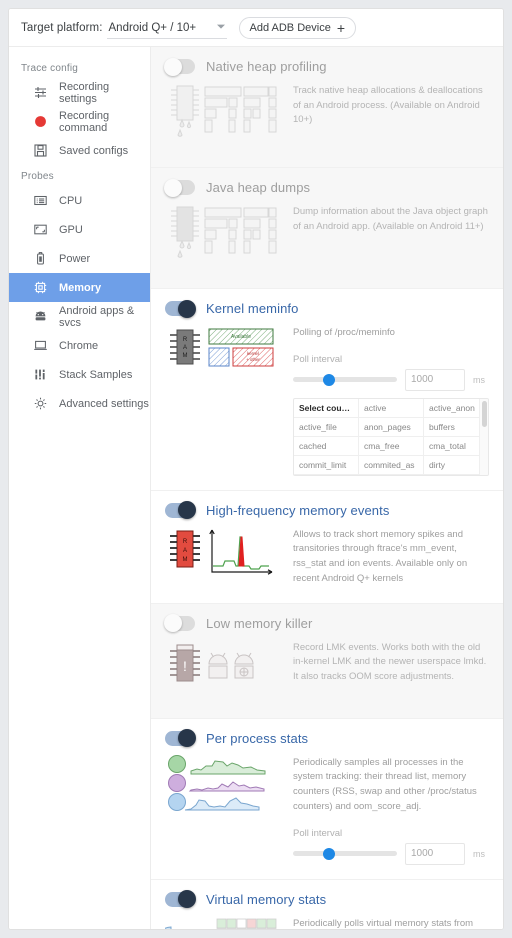  I want to click on sidebar-item-android-apps-svcs: Android apps & svcs, so click(79, 316).